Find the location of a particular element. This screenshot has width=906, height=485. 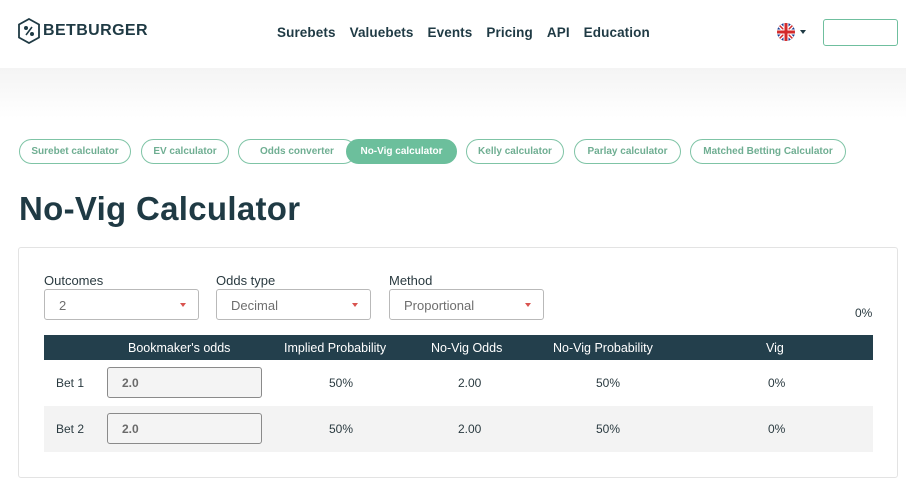

outcomes-label: Outcomes is located at coordinates (74, 280).